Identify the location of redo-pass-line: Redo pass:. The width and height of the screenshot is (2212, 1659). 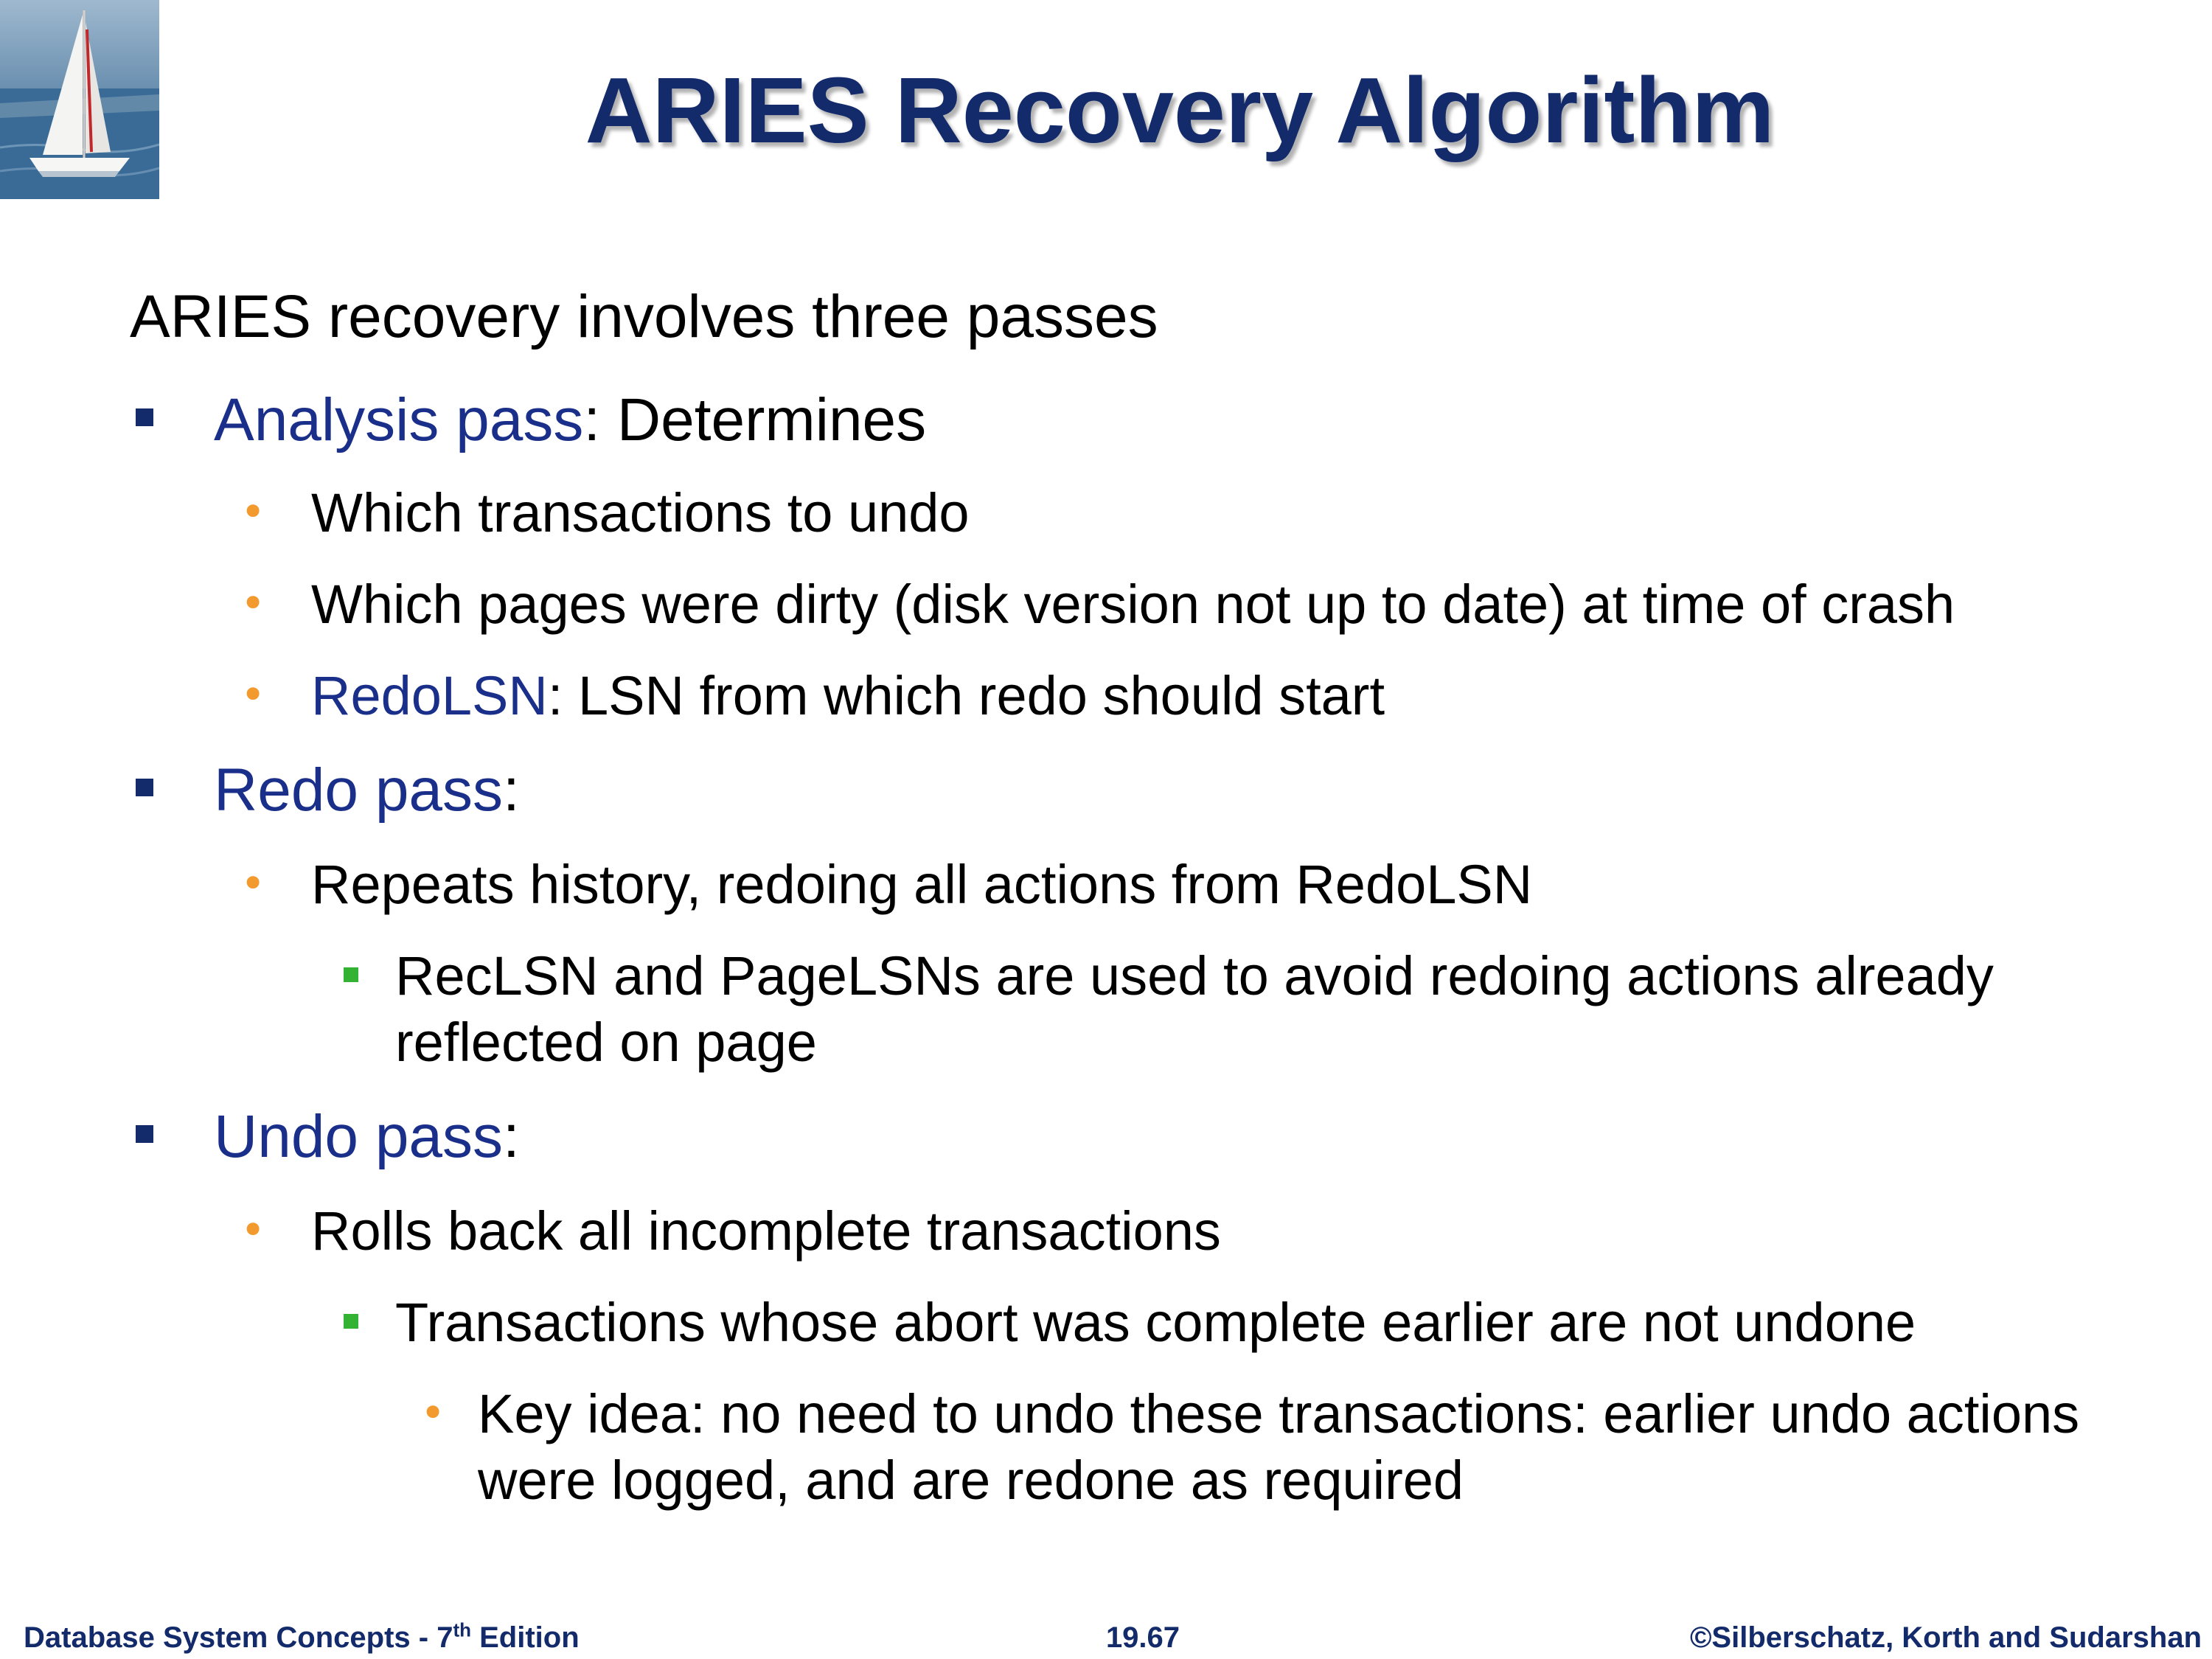
(367, 790).